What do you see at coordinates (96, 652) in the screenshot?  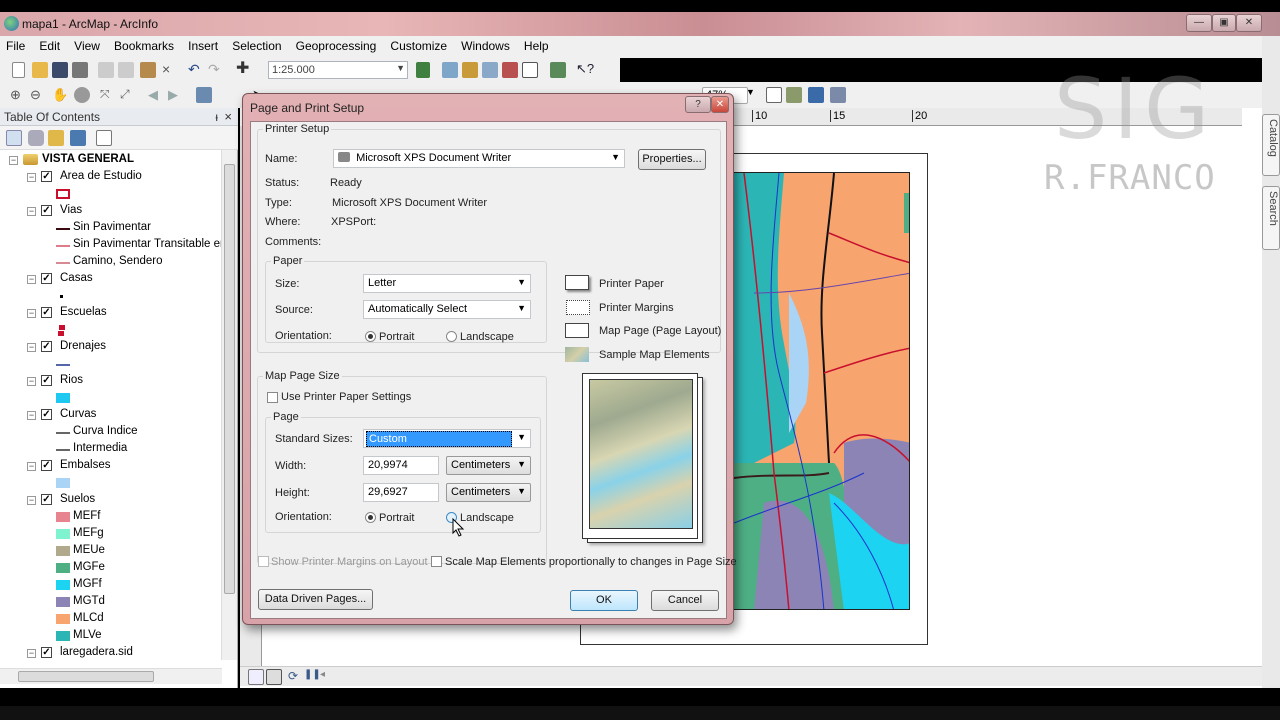 I see `layer-name: laregadera.sid` at bounding box center [96, 652].